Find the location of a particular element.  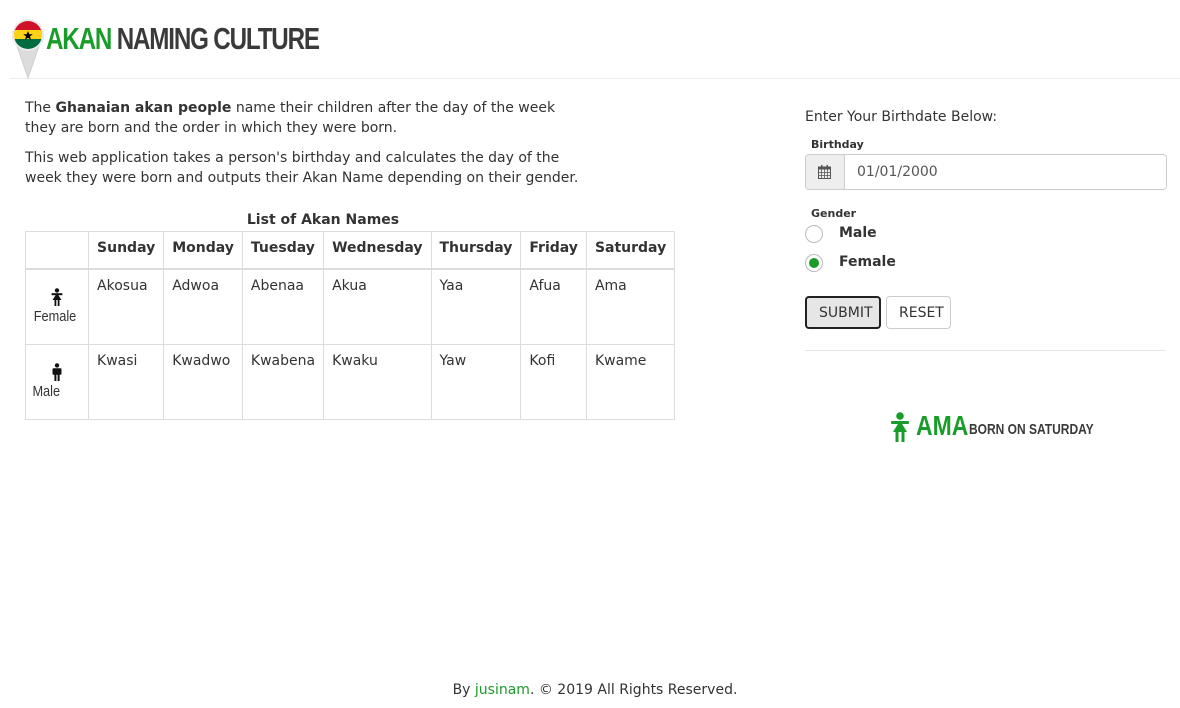

table-cell: Kwabena is located at coordinates (283, 382).